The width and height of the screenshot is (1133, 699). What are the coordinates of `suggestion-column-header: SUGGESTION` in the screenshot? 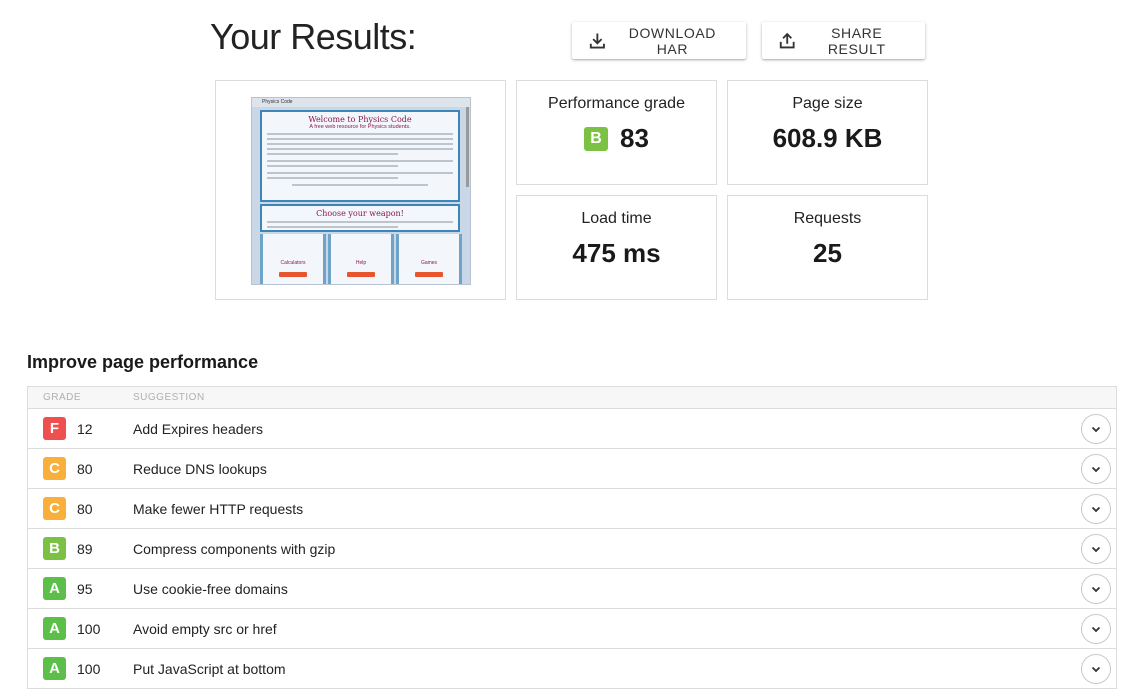 It's located at (169, 397).